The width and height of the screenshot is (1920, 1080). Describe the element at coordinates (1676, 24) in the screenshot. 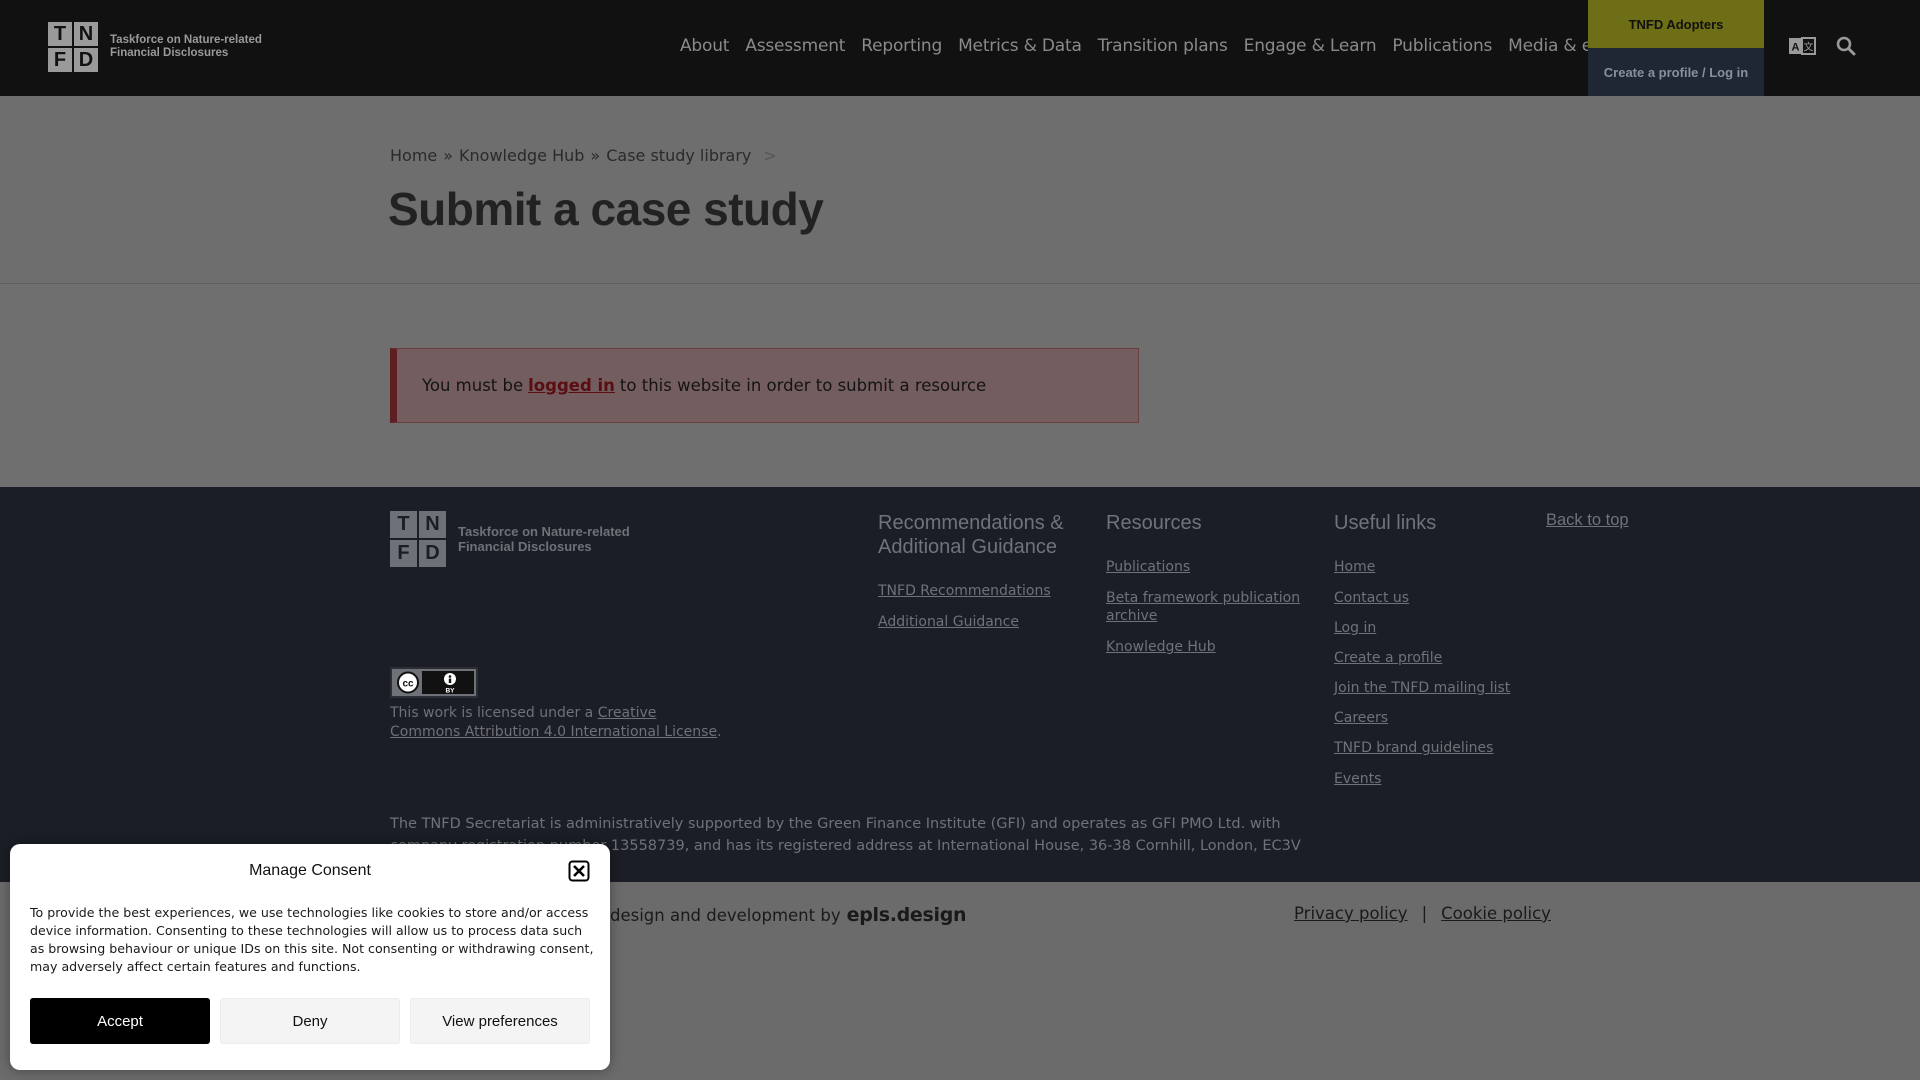

I see `tnfd-adopters-button: TNFD Adopters` at that location.